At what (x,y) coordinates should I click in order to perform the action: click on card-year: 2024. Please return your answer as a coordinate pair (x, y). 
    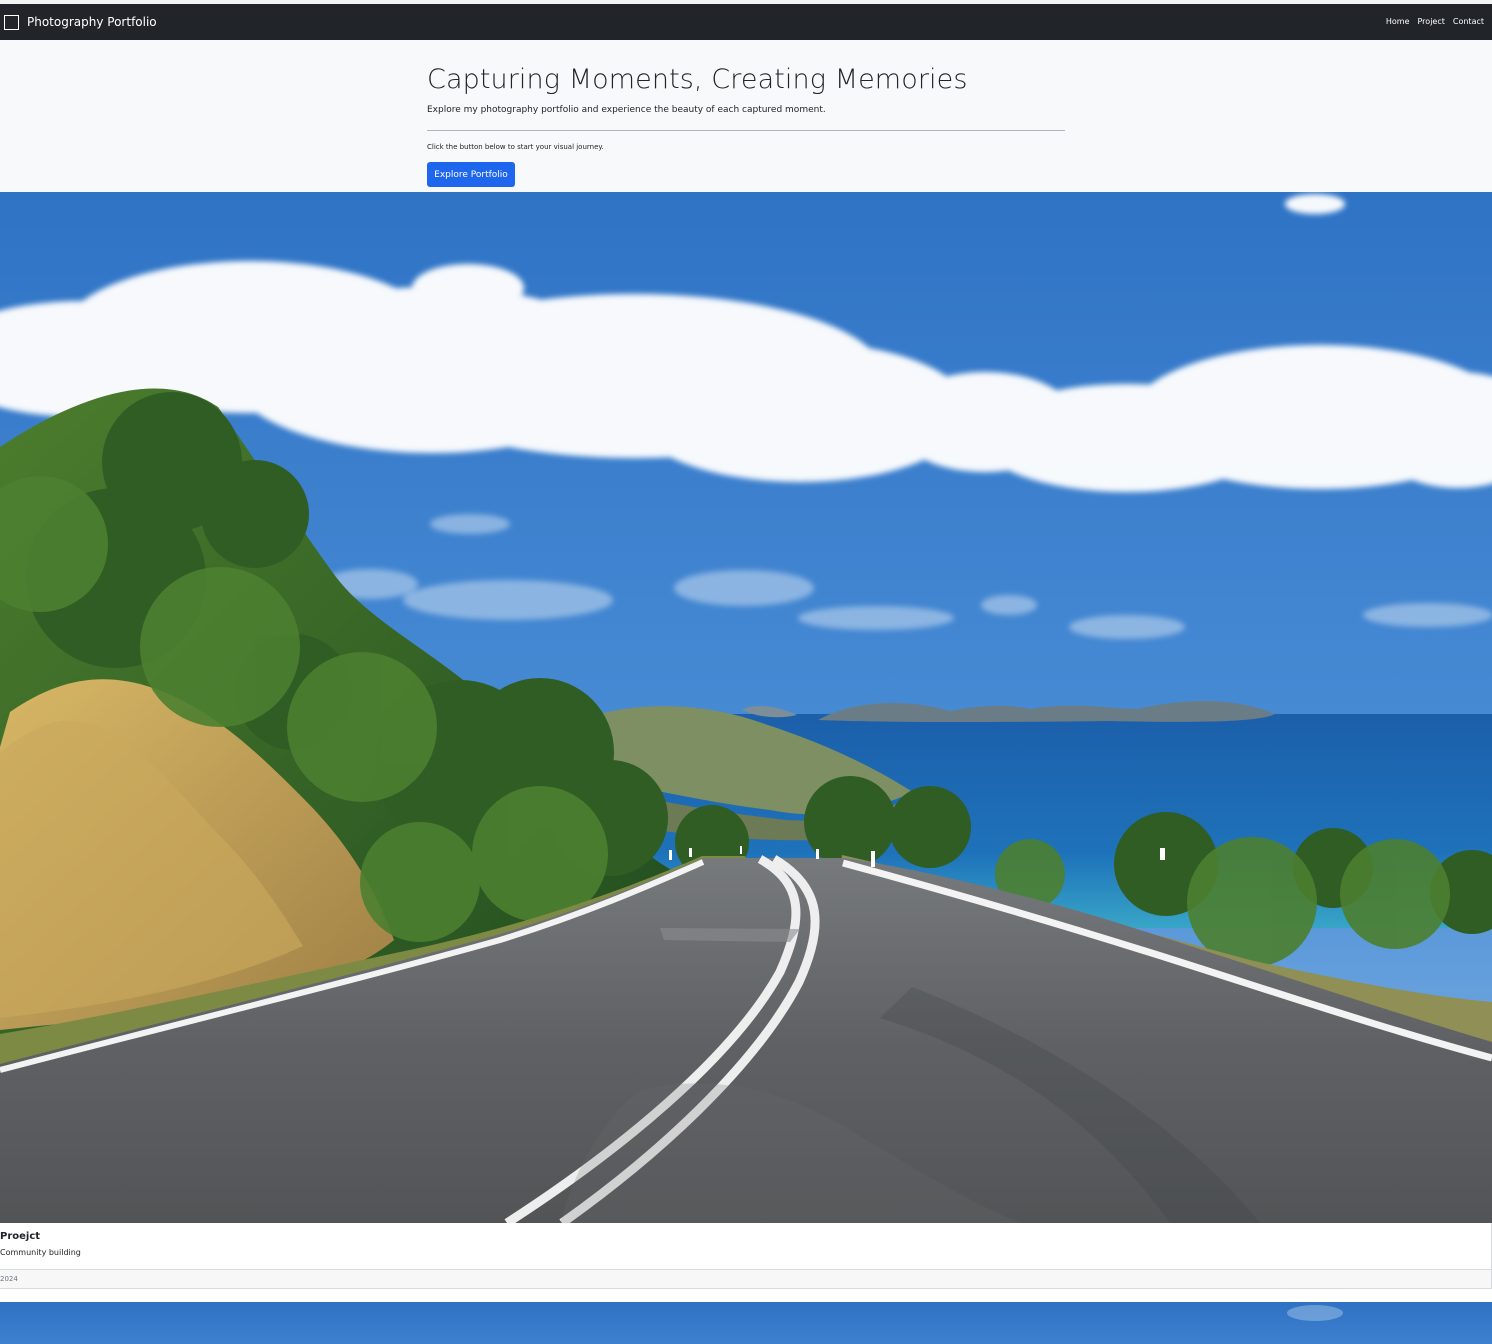
    Looking at the image, I should click on (9, 1279).